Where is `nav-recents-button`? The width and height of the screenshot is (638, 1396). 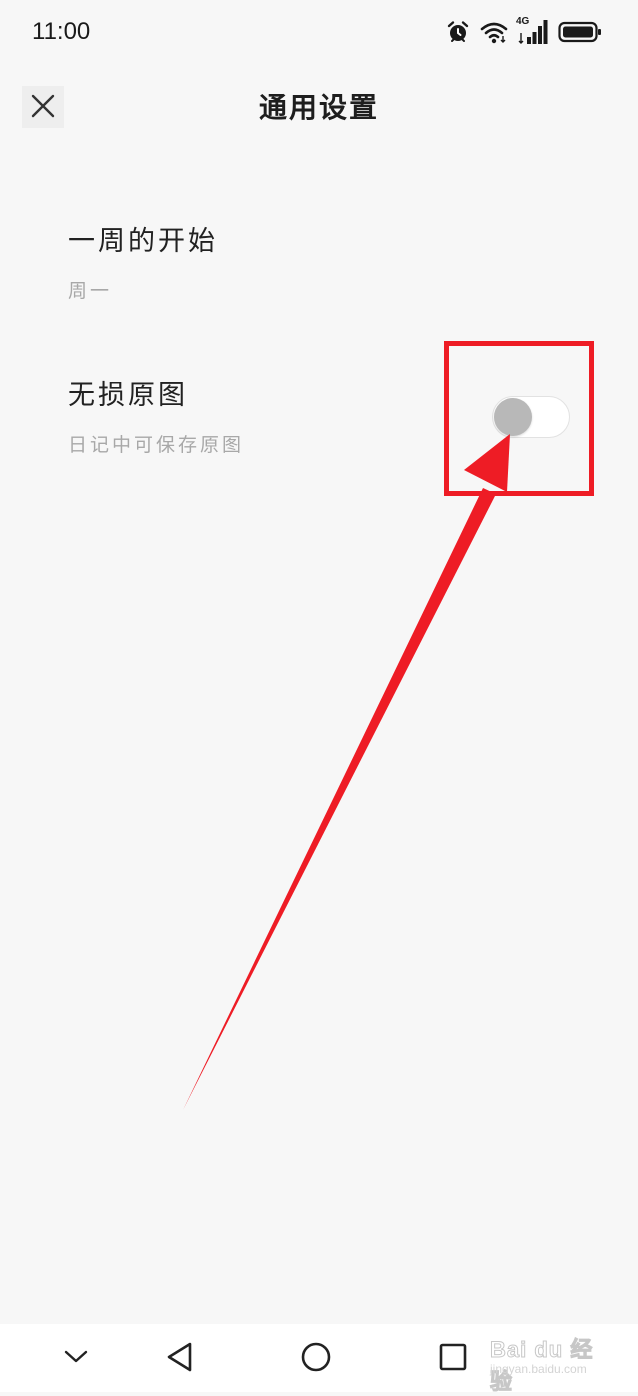 nav-recents-button is located at coordinates (453, 1358).